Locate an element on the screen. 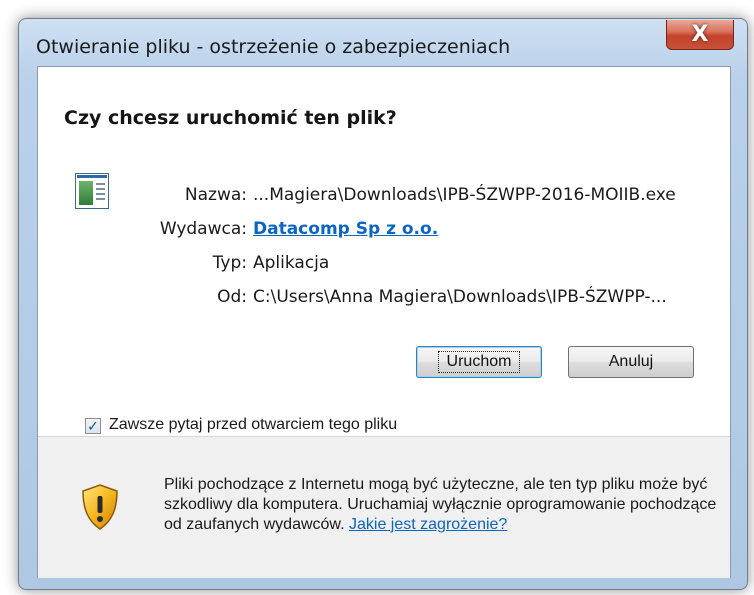 Image resolution: width=754 pixels, height=595 pixels. info-label-name: Nazwa: is located at coordinates (215, 195).